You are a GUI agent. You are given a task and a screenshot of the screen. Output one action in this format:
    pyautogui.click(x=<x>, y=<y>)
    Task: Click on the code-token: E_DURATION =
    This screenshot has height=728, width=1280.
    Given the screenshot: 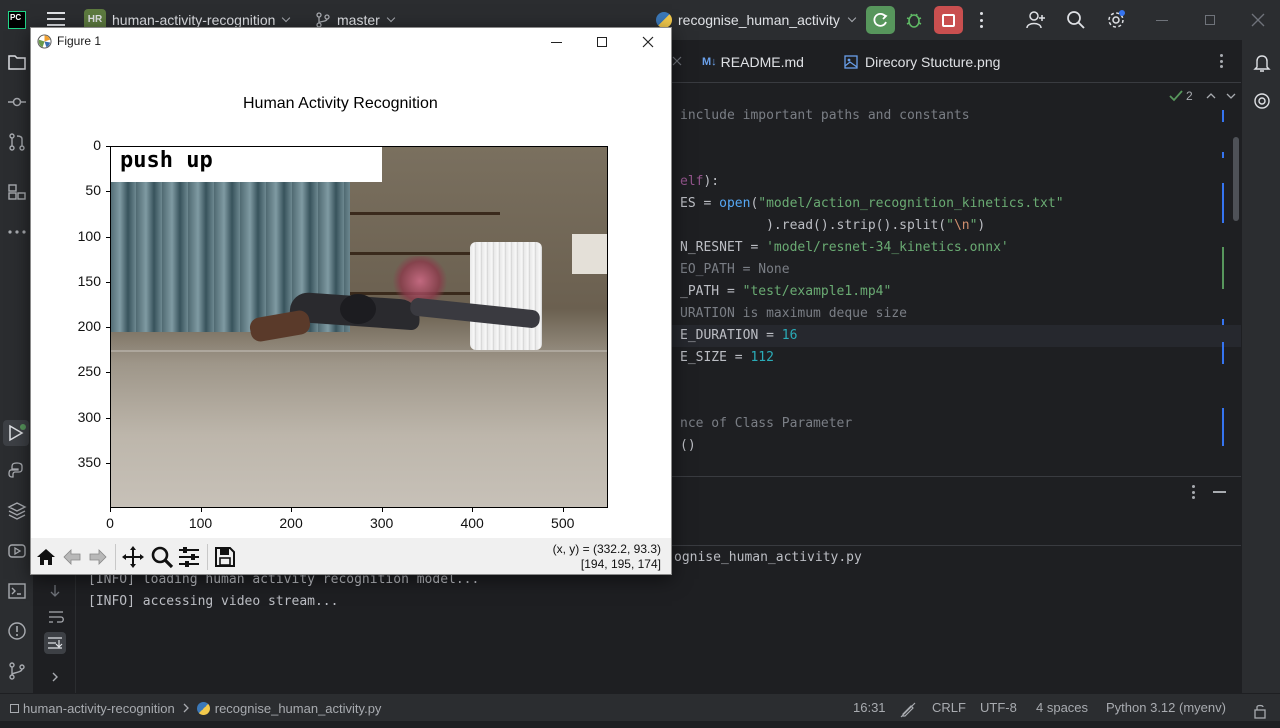 What is the action you would take?
    pyautogui.click(x=731, y=335)
    